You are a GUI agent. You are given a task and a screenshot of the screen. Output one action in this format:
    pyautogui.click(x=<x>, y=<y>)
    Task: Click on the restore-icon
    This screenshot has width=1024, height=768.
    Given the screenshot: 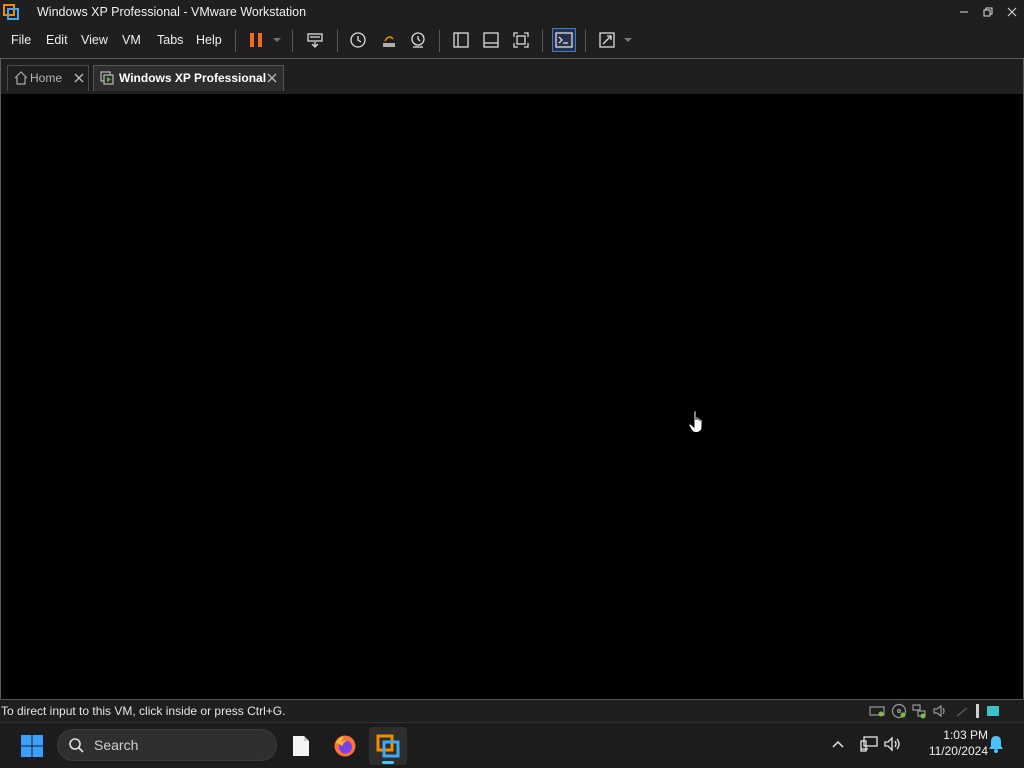 What is the action you would take?
    pyautogui.click(x=988, y=12)
    